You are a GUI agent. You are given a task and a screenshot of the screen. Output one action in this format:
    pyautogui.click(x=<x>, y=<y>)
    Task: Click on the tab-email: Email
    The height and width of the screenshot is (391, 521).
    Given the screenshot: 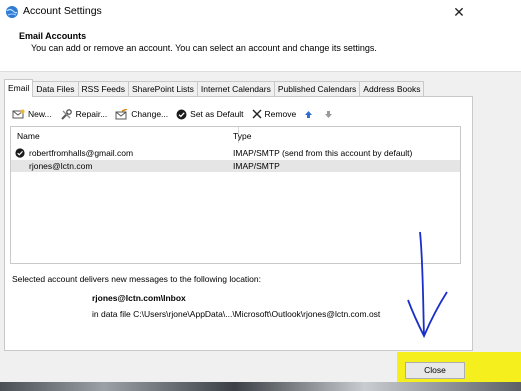 What is the action you would take?
    pyautogui.click(x=19, y=88)
    